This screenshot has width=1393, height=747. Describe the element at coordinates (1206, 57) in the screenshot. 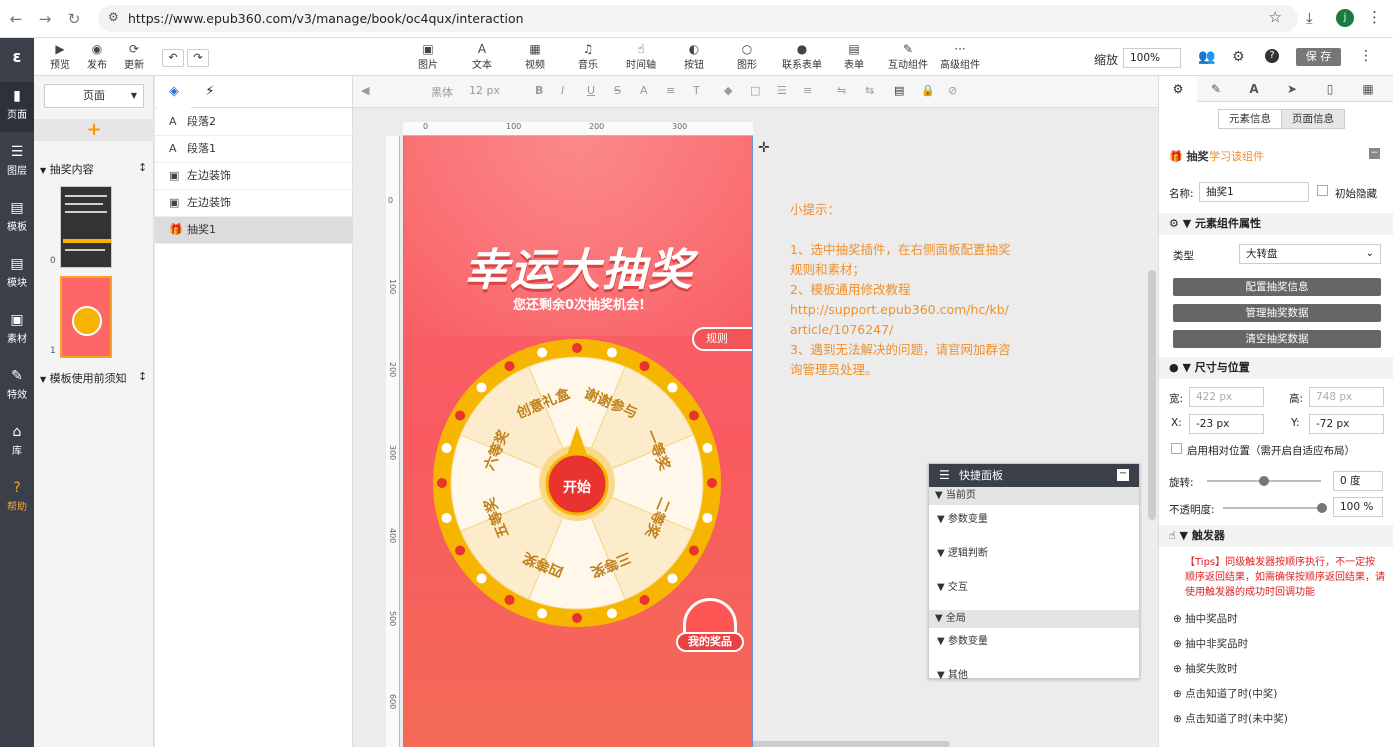

I see `users-icon: 👥` at that location.